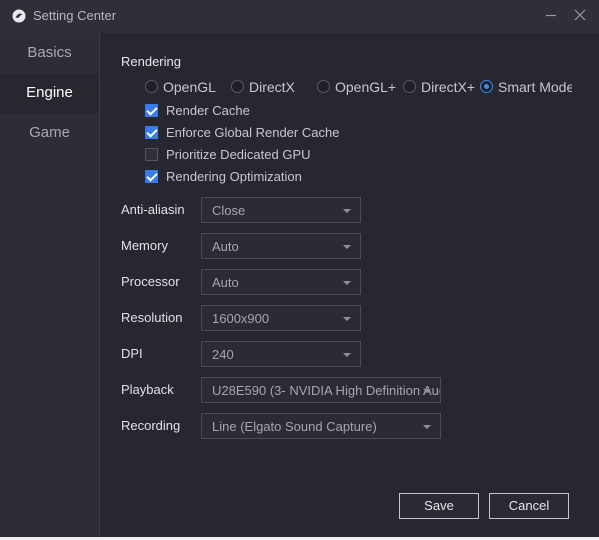  What do you see at coordinates (529, 506) in the screenshot?
I see `cancel-button: Cancel` at bounding box center [529, 506].